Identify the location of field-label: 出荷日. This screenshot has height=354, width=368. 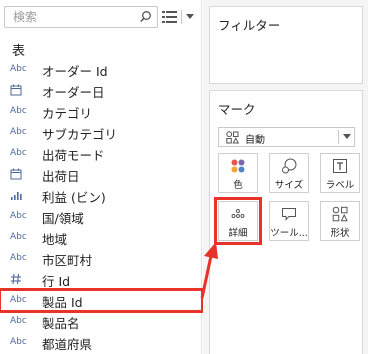
(61, 176).